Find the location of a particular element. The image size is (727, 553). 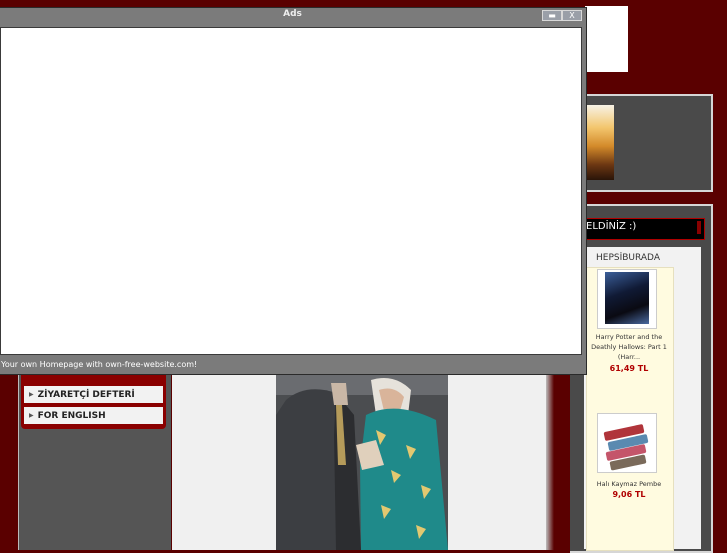

couple-photo-graphic is located at coordinates (362, 462).